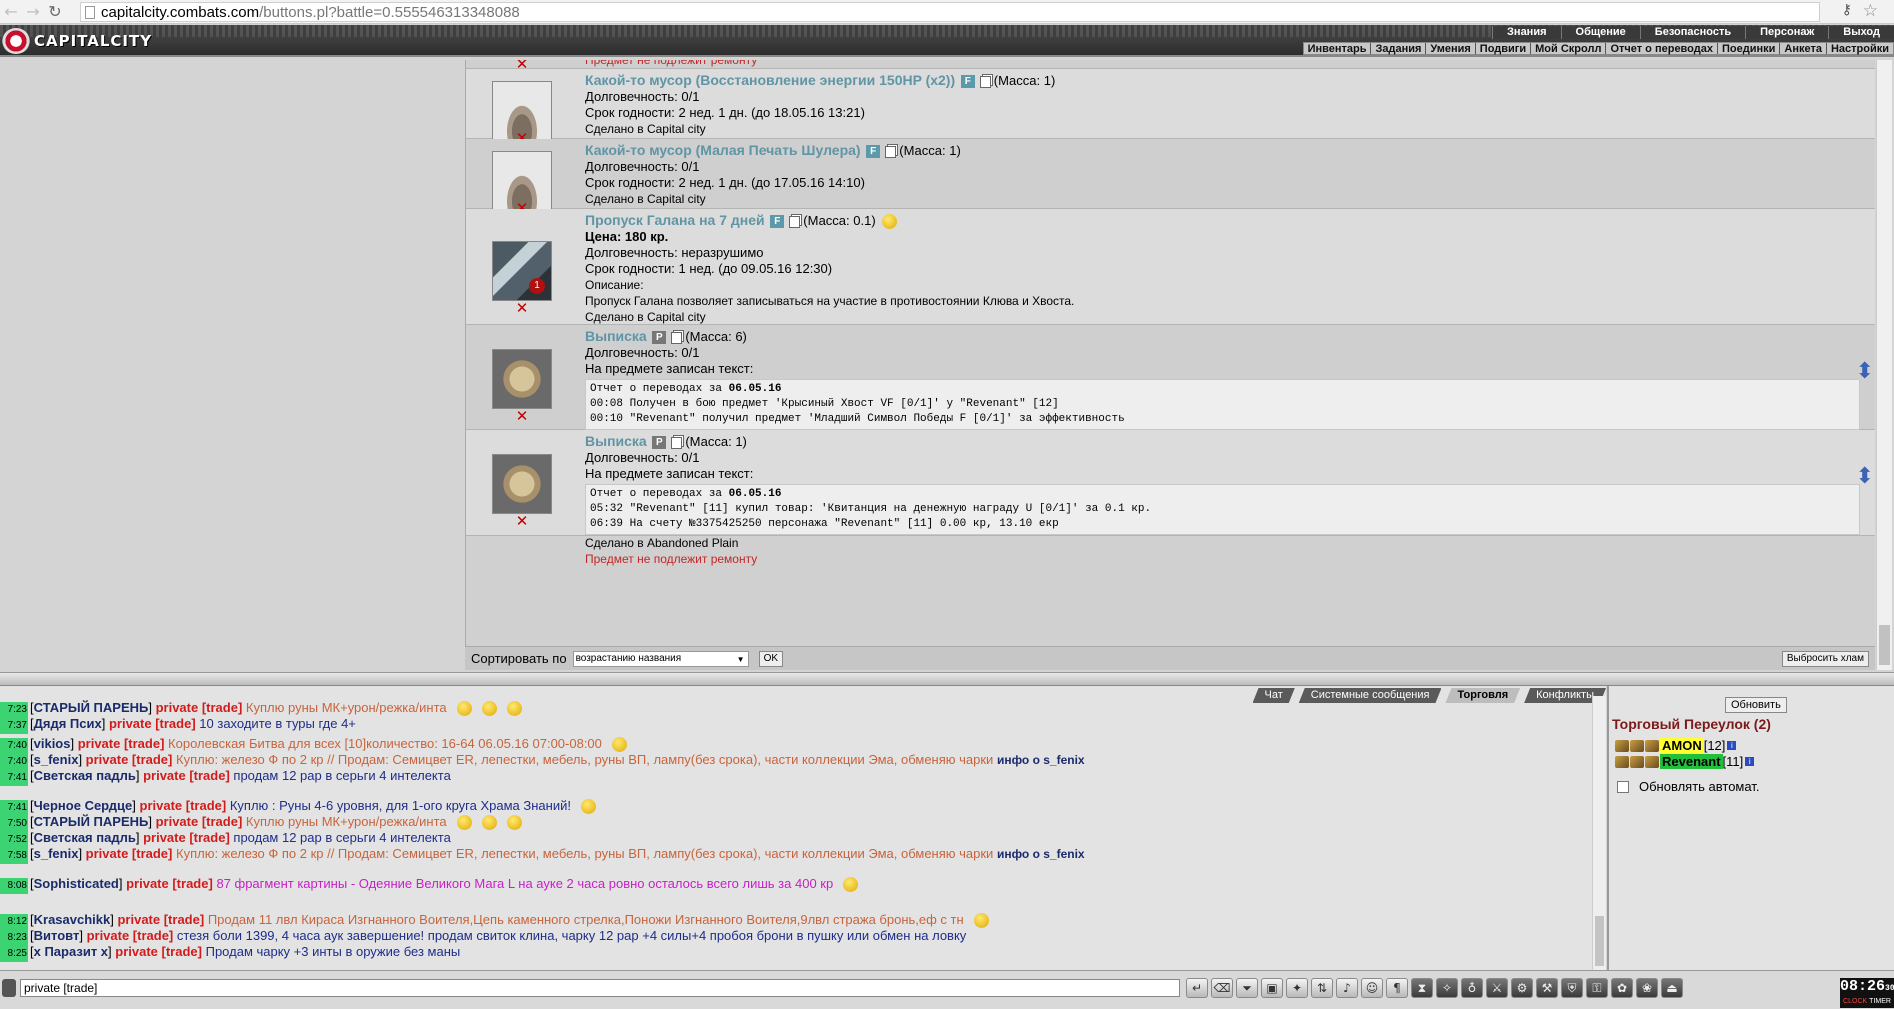 This screenshot has width=1894, height=1009. I want to click on translit-icon: ¶, so click(1397, 988).